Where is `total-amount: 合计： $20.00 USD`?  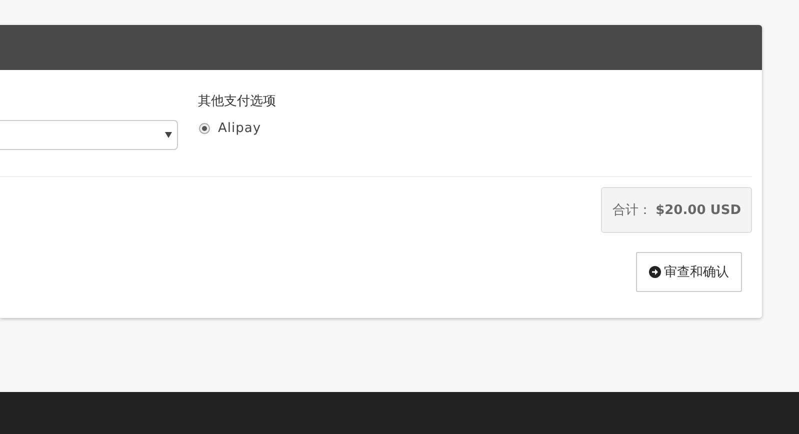
total-amount: 合计： $20.00 USD is located at coordinates (676, 210).